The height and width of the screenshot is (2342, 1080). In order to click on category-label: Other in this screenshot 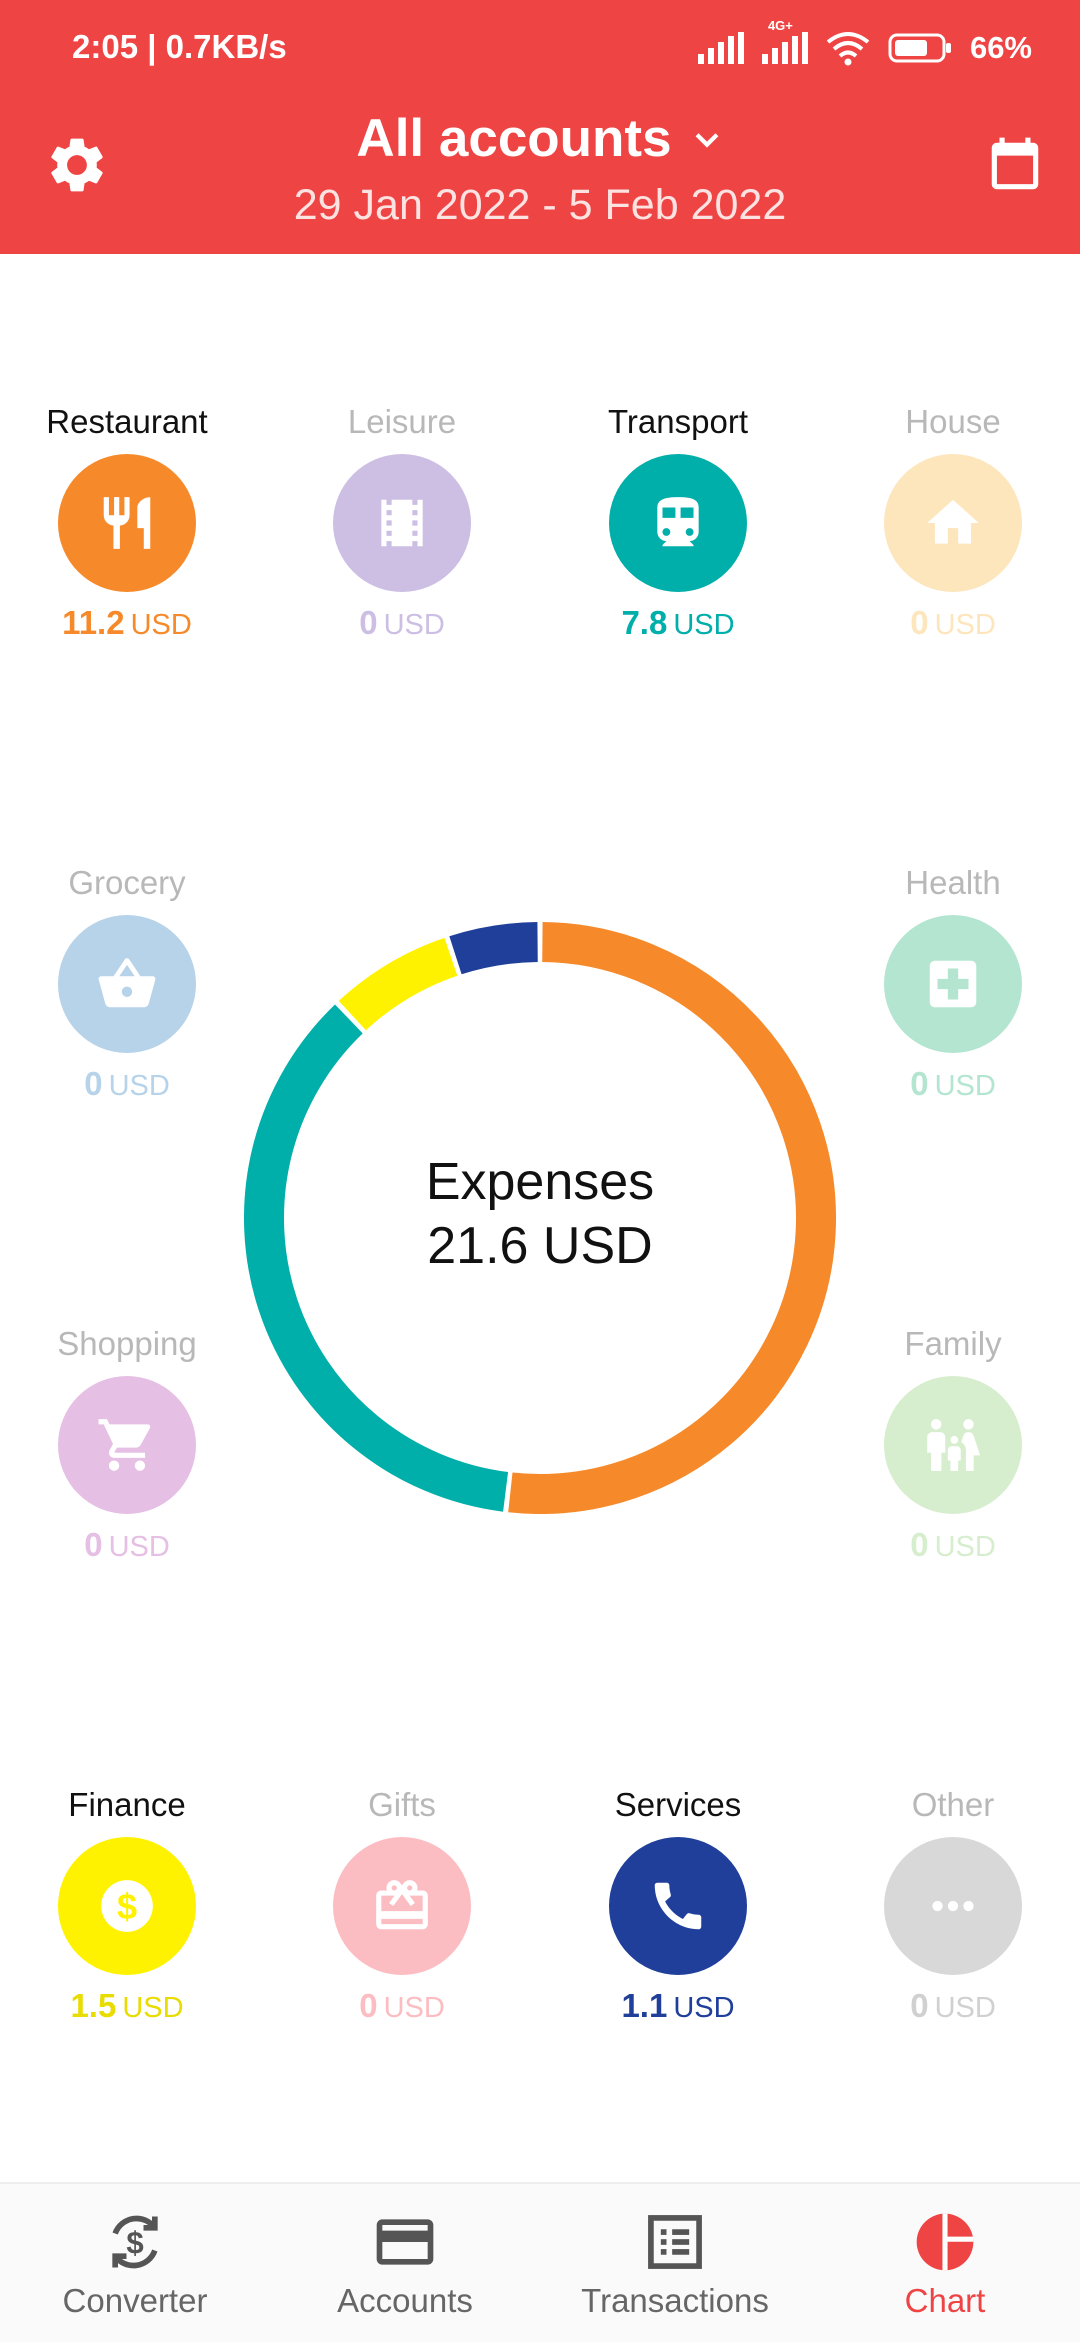, I will do `click(953, 1804)`.